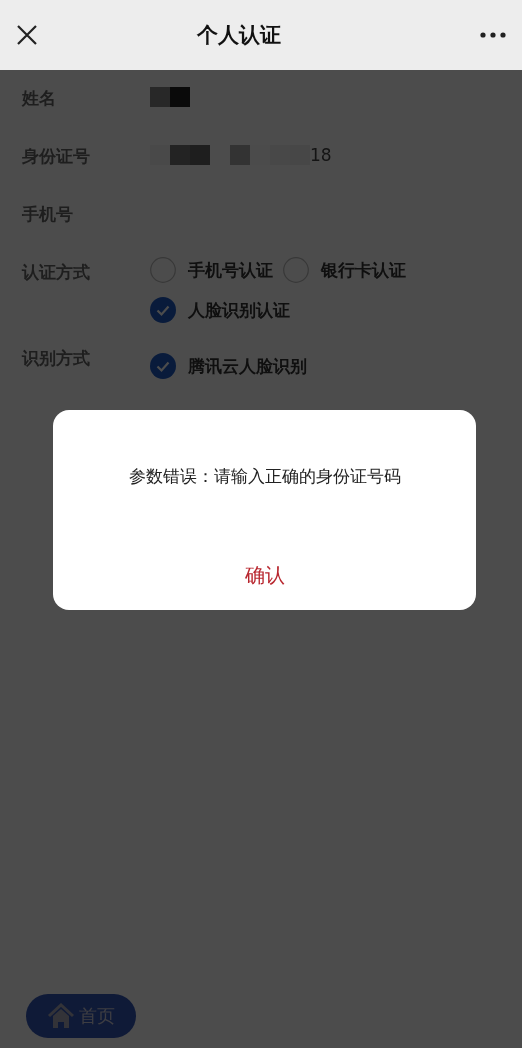  Describe the element at coordinates (239, 35) in the screenshot. I see `page-title: 个人认证` at that location.